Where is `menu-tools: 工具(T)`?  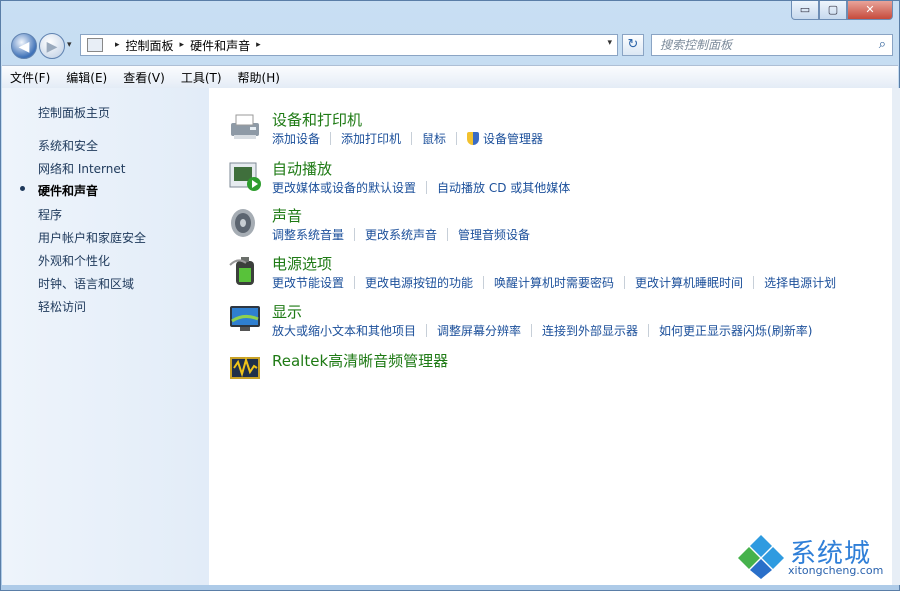 menu-tools: 工具(T) is located at coordinates (201, 77).